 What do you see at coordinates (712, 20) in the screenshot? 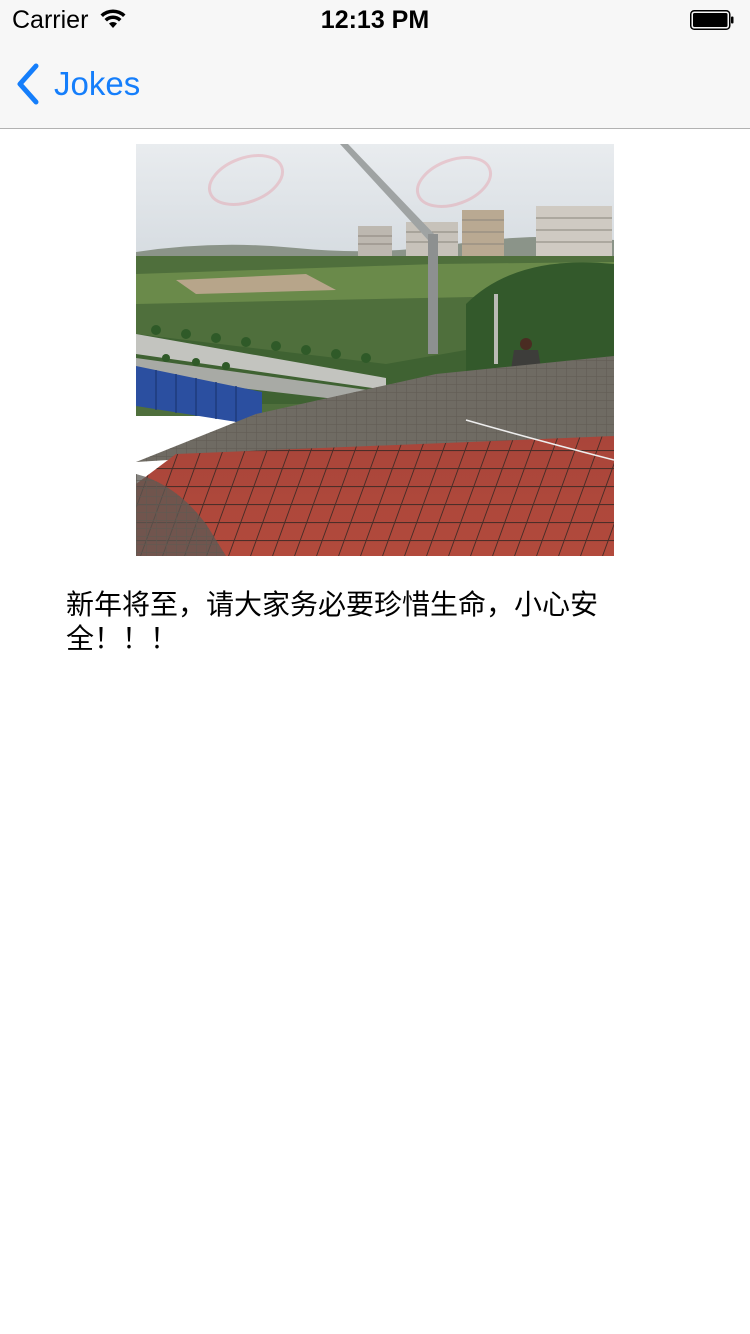
I see `battery-icon` at bounding box center [712, 20].